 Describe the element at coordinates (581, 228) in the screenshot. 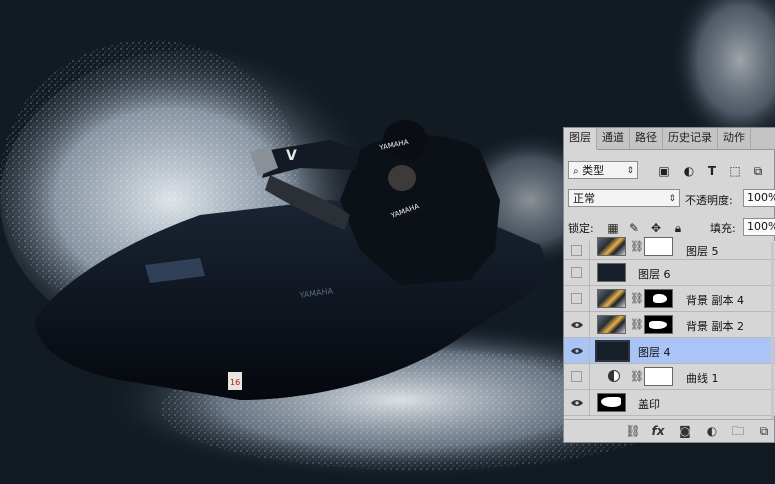

I see `lock-label: 锁定:` at that location.